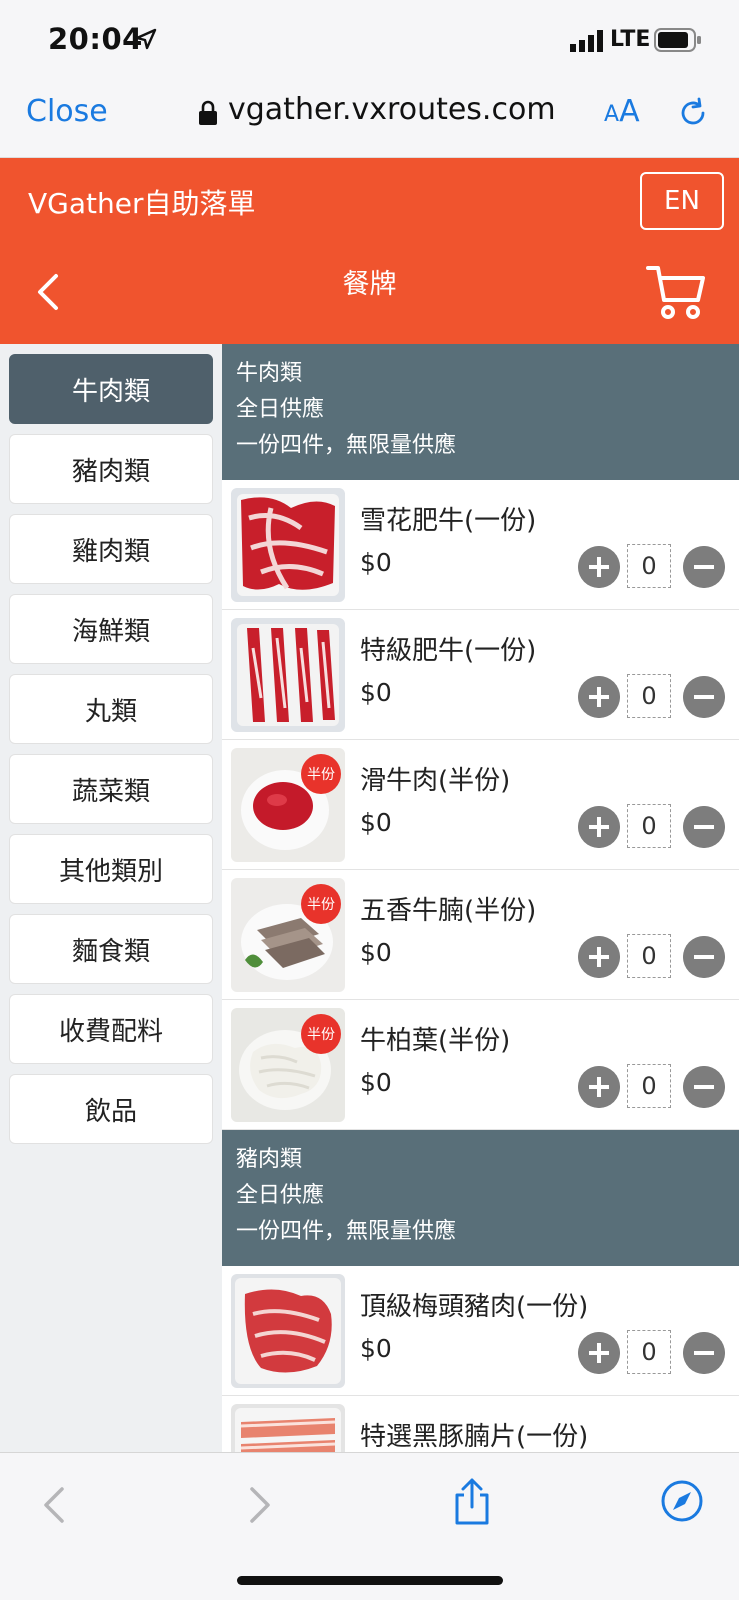 This screenshot has width=739, height=1600. Describe the element at coordinates (269, 373) in the screenshot. I see `section-title: 牛肉類` at that location.